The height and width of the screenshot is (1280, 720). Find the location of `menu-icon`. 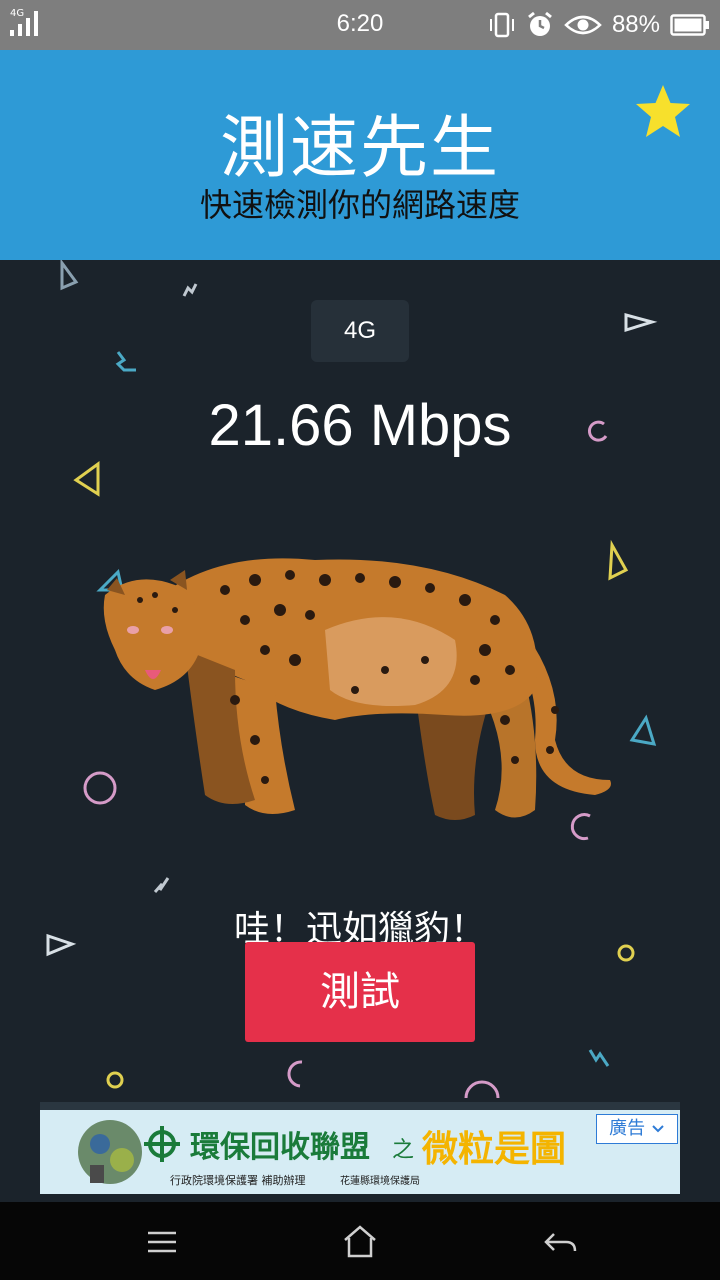

menu-icon is located at coordinates (162, 1242).